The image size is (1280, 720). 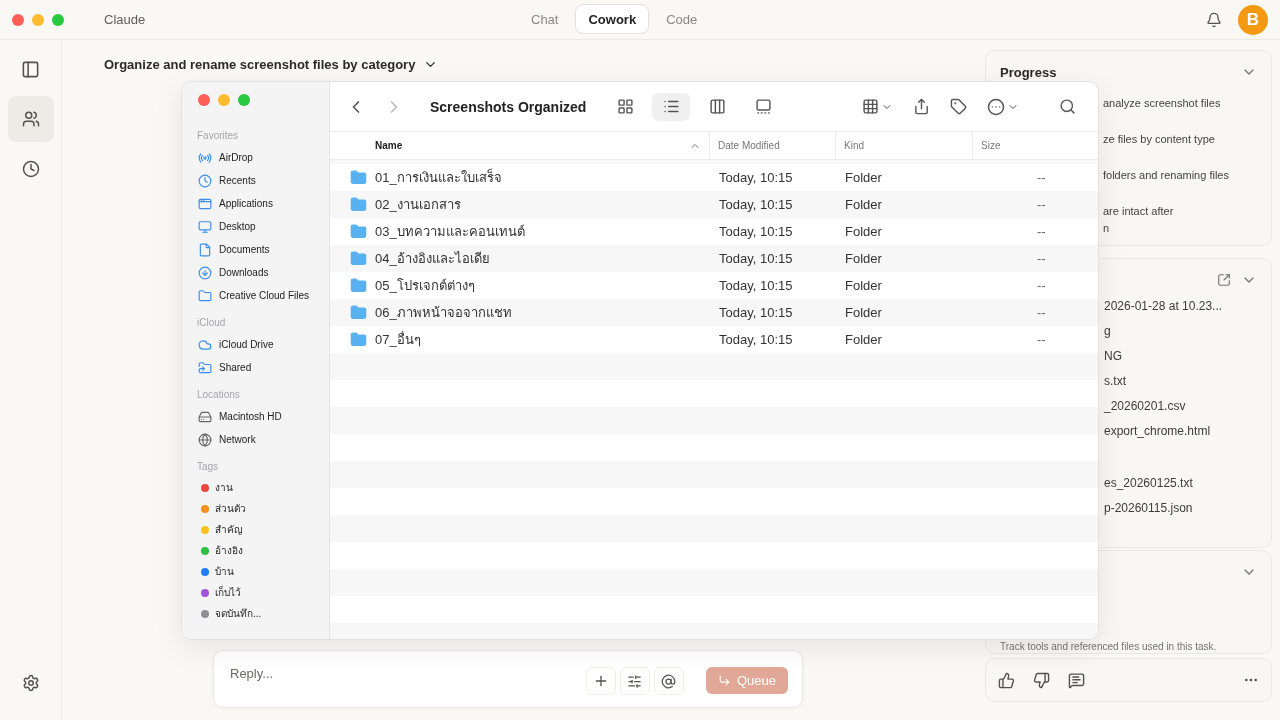 I want to click on sidebar-item: Creative Cloud Files, so click(x=264, y=295).